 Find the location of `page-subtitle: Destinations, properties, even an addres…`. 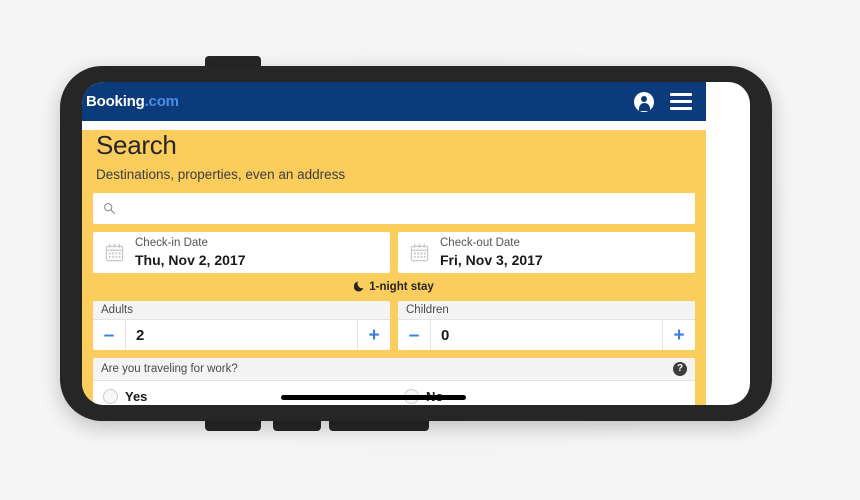

page-subtitle: Destinations, properties, even an addres… is located at coordinates (221, 174).